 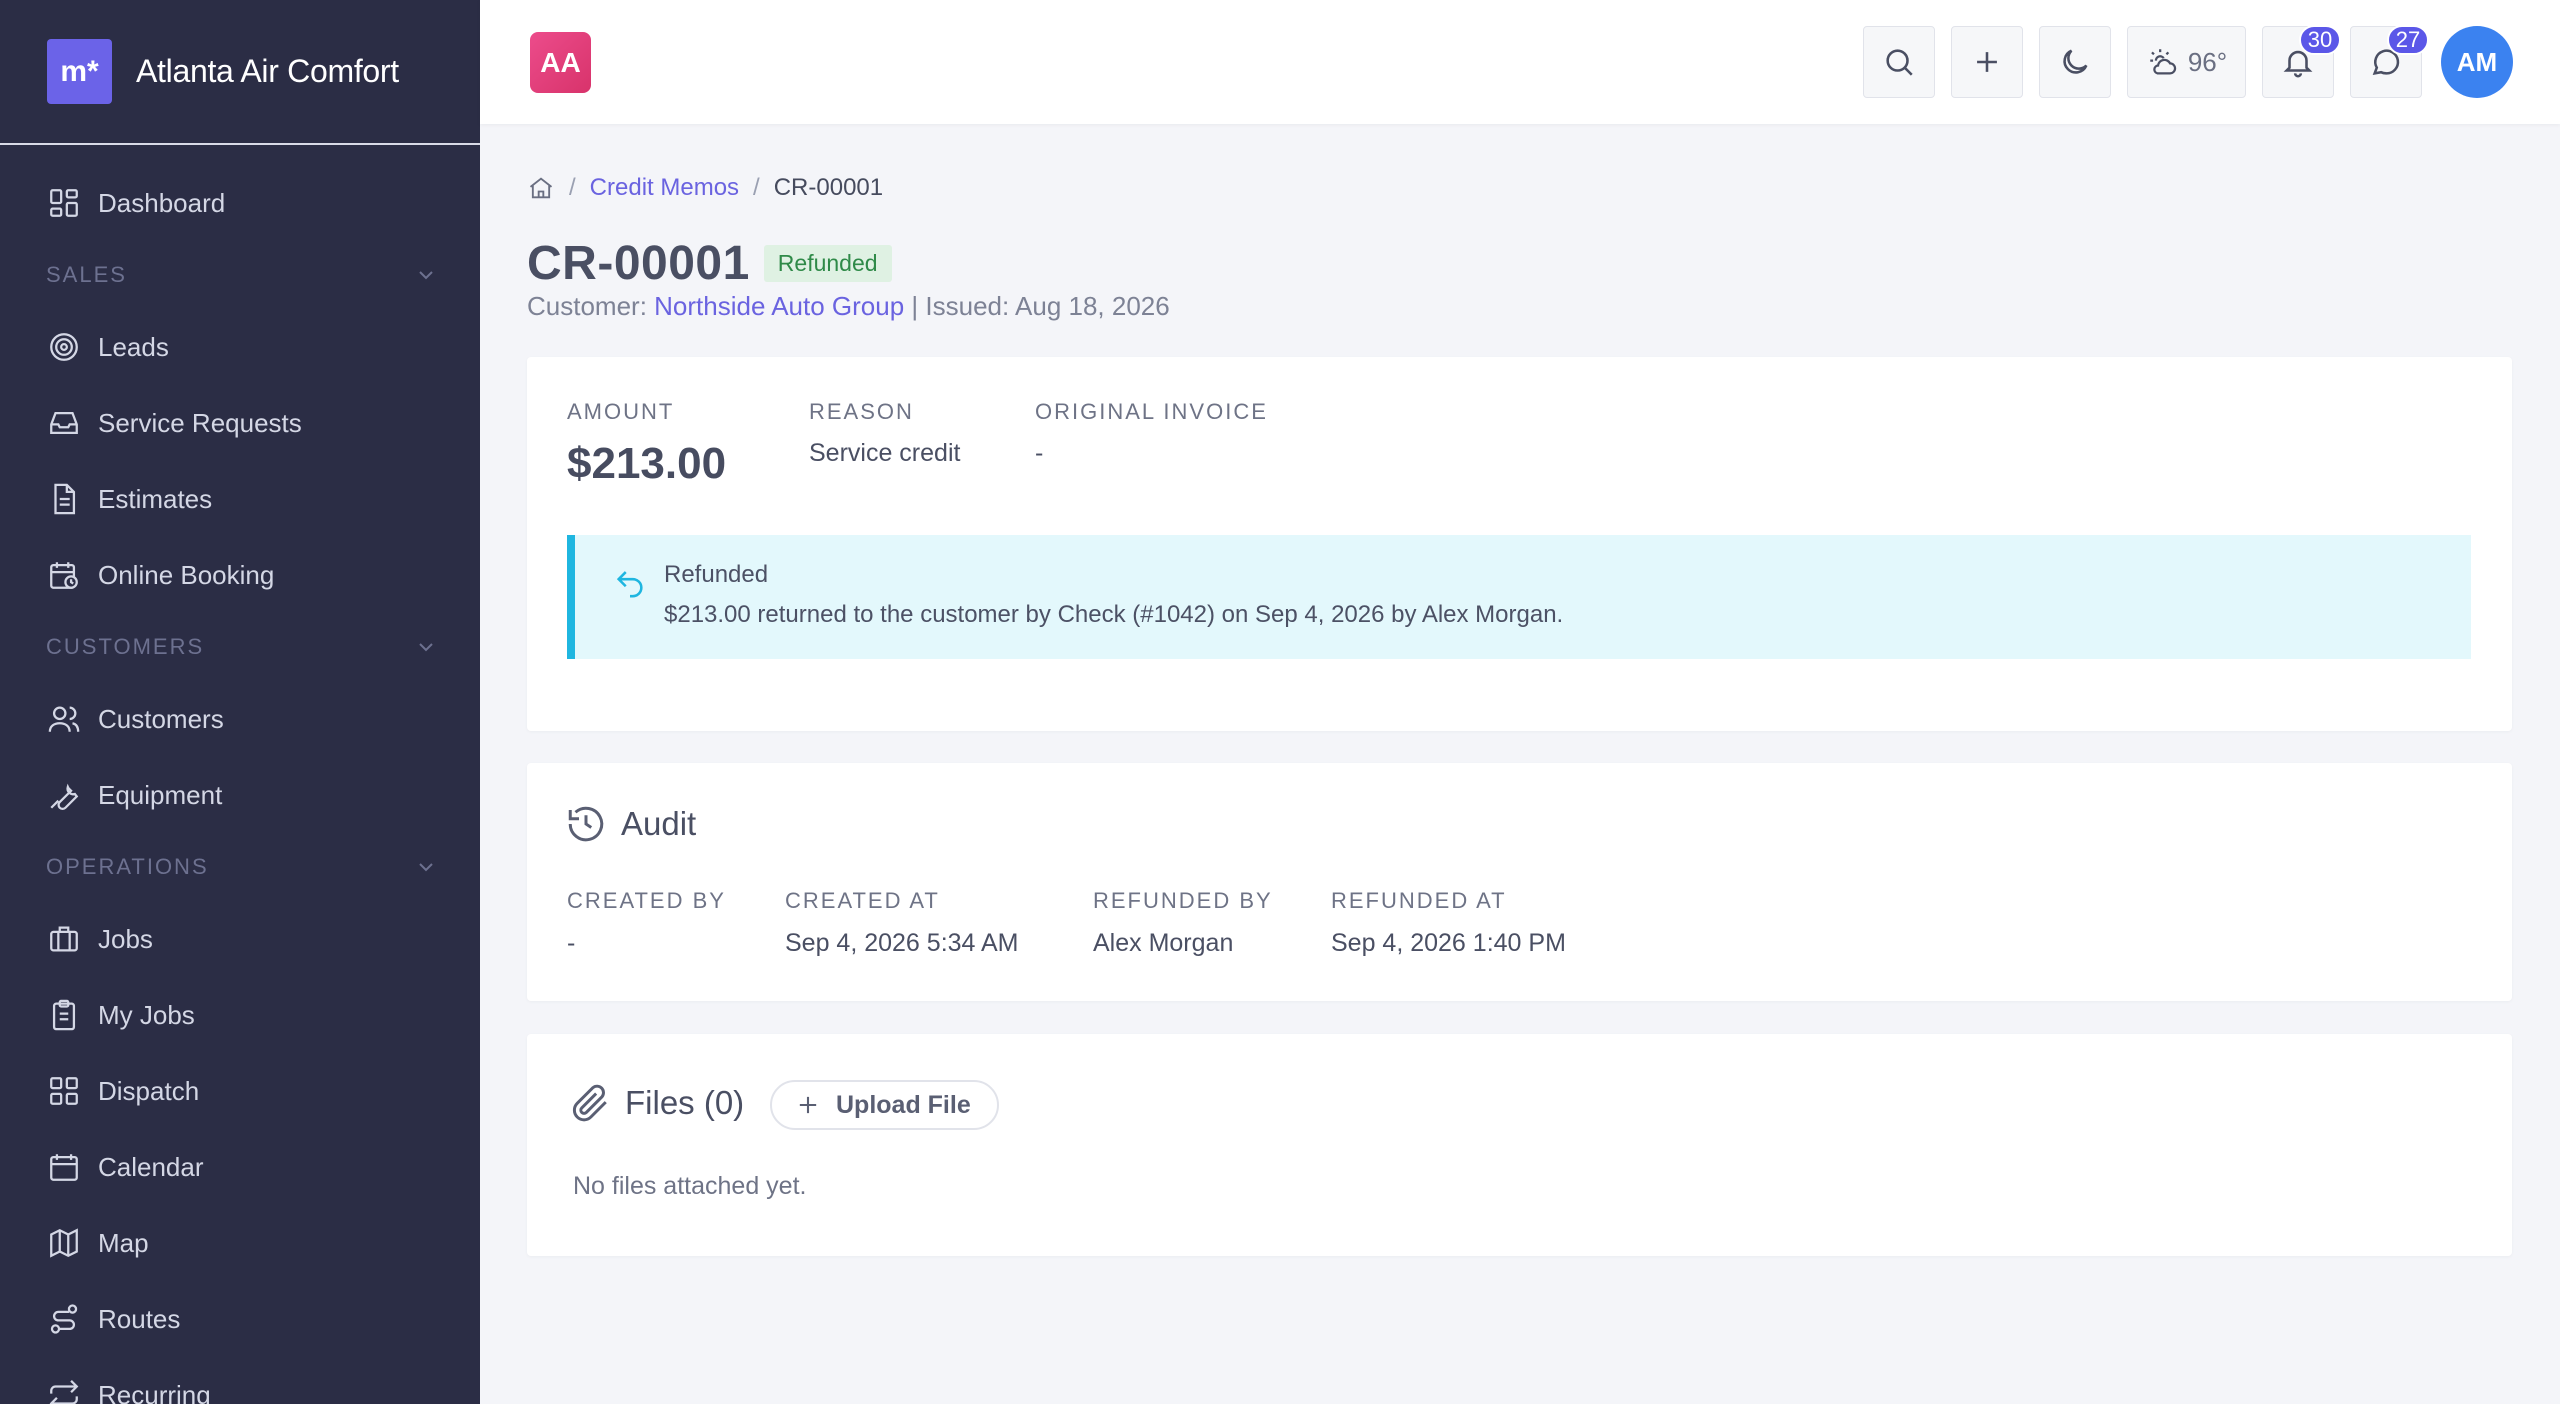 What do you see at coordinates (589, 1103) in the screenshot?
I see `paperclip-icon` at bounding box center [589, 1103].